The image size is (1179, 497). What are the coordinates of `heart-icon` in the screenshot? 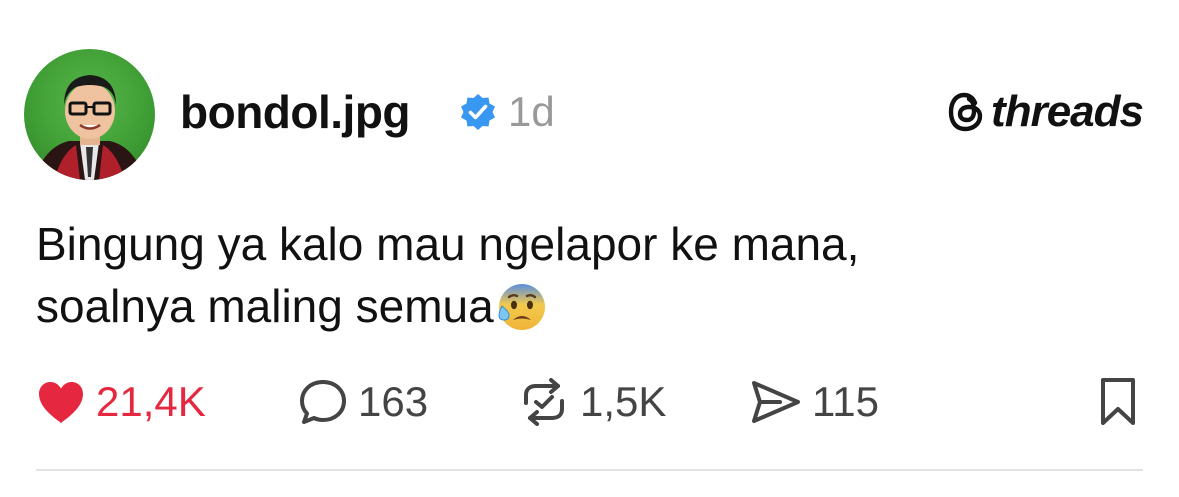 It's located at (61, 402).